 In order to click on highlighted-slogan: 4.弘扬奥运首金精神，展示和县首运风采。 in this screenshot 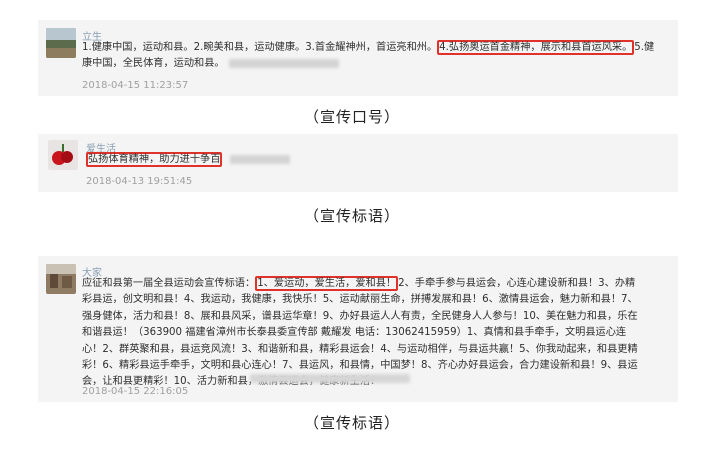, I will do `click(536, 47)`.